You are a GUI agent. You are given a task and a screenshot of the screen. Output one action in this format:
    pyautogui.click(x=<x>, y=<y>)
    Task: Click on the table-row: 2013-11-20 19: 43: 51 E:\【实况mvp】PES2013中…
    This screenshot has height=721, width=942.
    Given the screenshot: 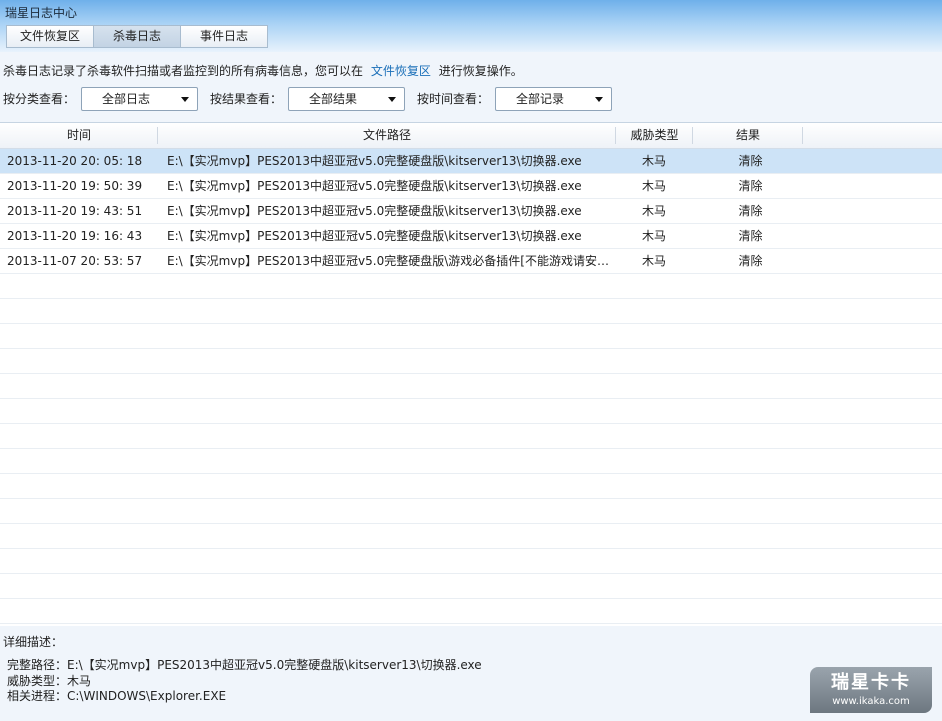 What is the action you would take?
    pyautogui.click(x=471, y=211)
    